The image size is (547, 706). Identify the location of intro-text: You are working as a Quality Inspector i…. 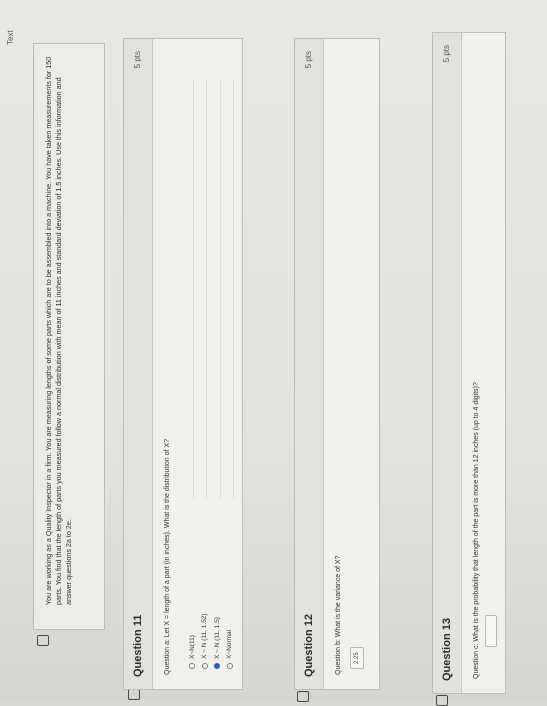
(58, 330).